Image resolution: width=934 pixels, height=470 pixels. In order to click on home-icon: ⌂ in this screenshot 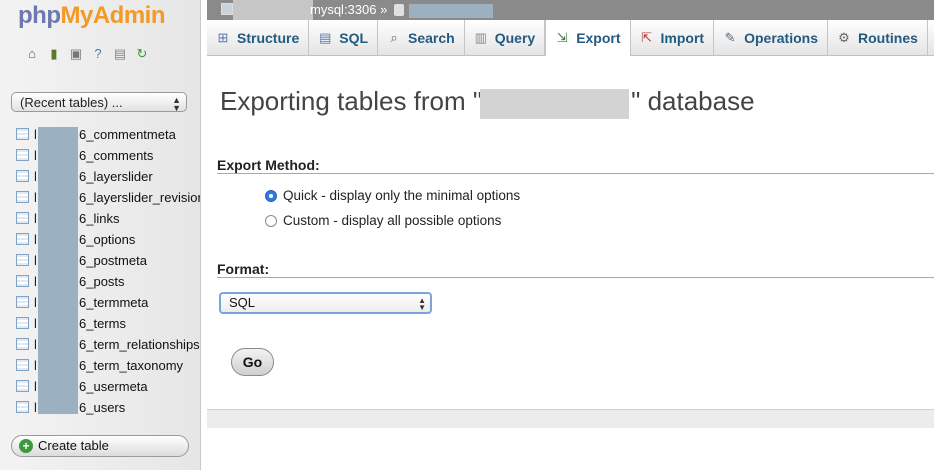, I will do `click(32, 54)`.